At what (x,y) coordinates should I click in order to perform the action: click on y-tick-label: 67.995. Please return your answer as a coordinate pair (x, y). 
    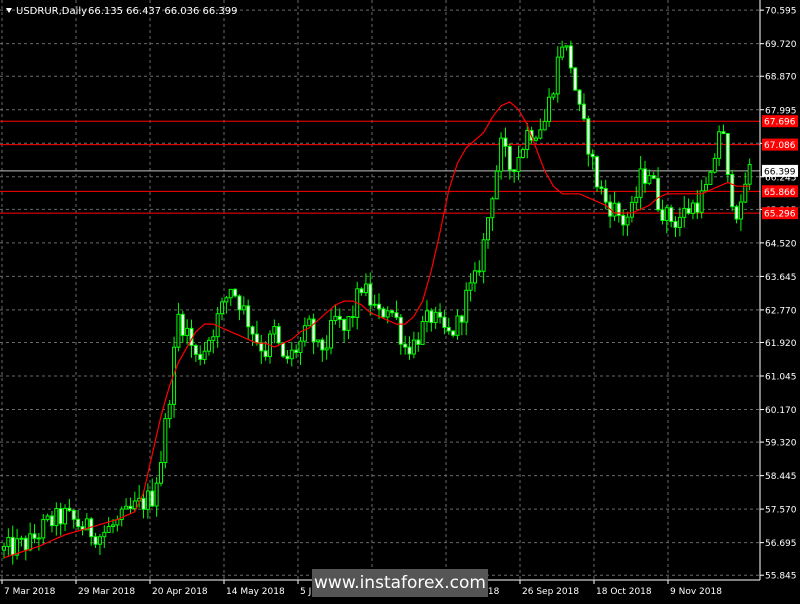
    Looking at the image, I should click on (781, 111).